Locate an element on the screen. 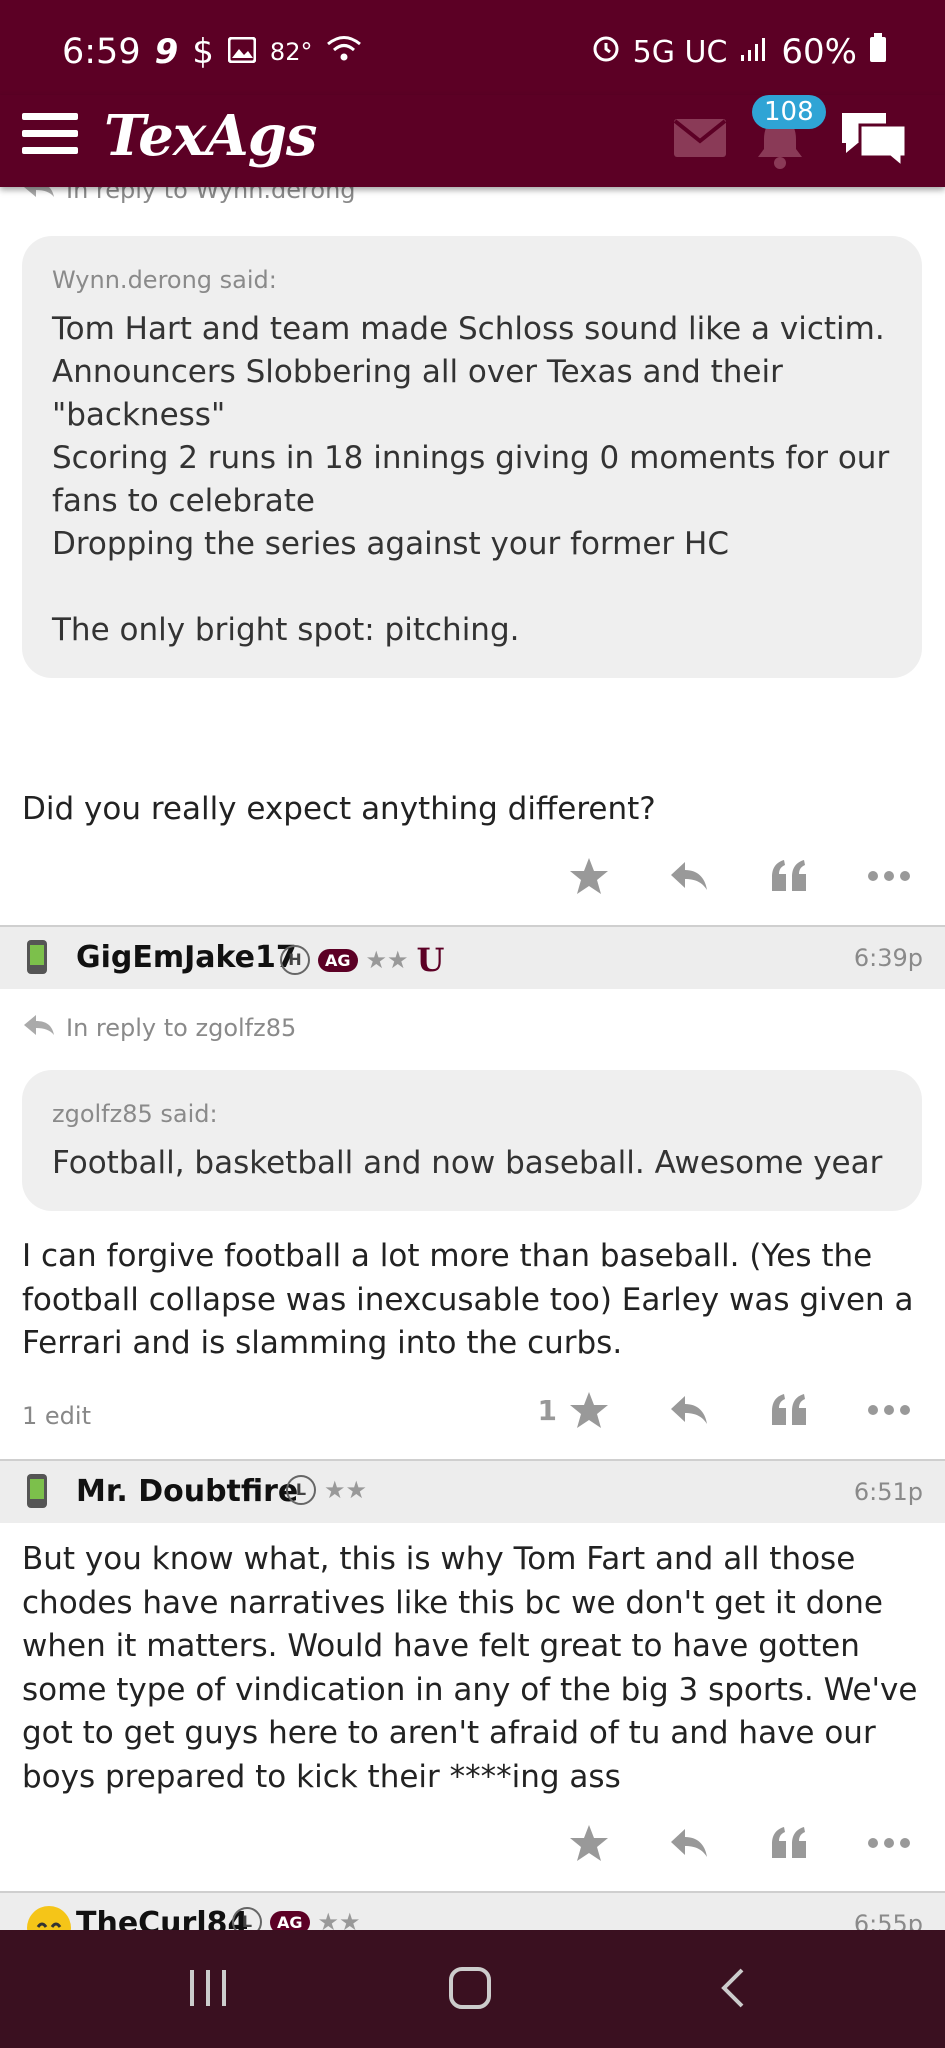 This screenshot has width=945, height=2048. quote-author: Wynn.derong said: is located at coordinates (472, 280).